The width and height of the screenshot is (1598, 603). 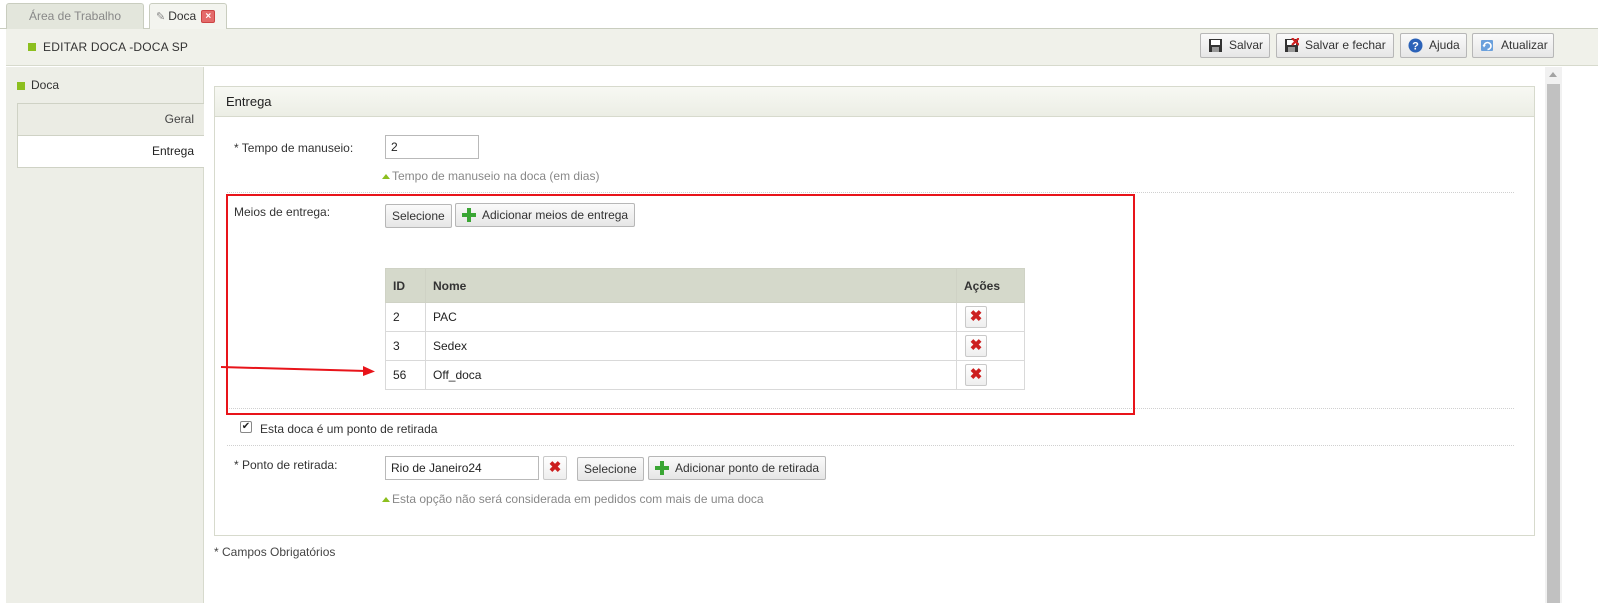 What do you see at coordinates (1345, 45) in the screenshot?
I see `save-close-label: Salvar e fechar` at bounding box center [1345, 45].